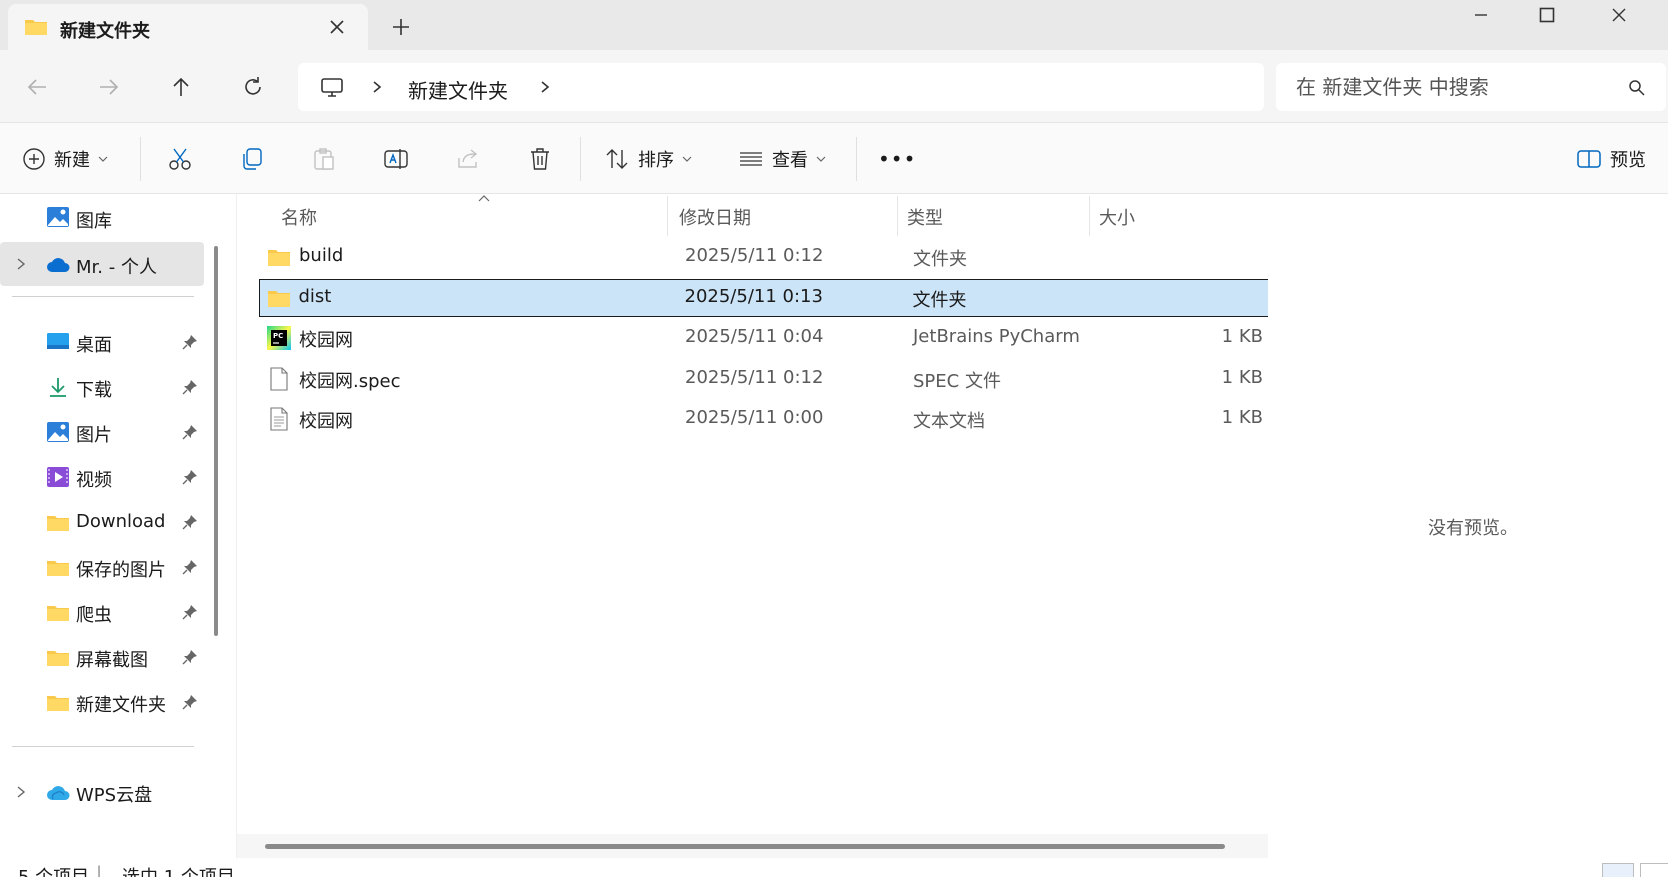 This screenshot has height=877, width=1668. What do you see at coordinates (1481, 15) in the screenshot?
I see `minimize-button` at bounding box center [1481, 15].